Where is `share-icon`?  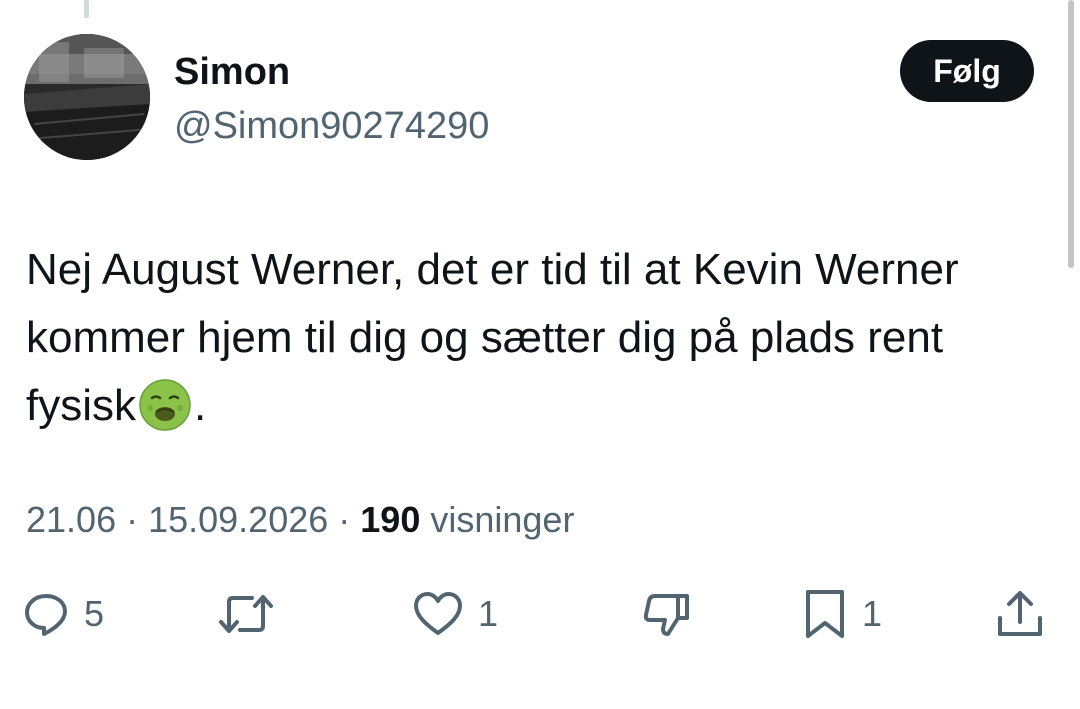 share-icon is located at coordinates (1020, 614).